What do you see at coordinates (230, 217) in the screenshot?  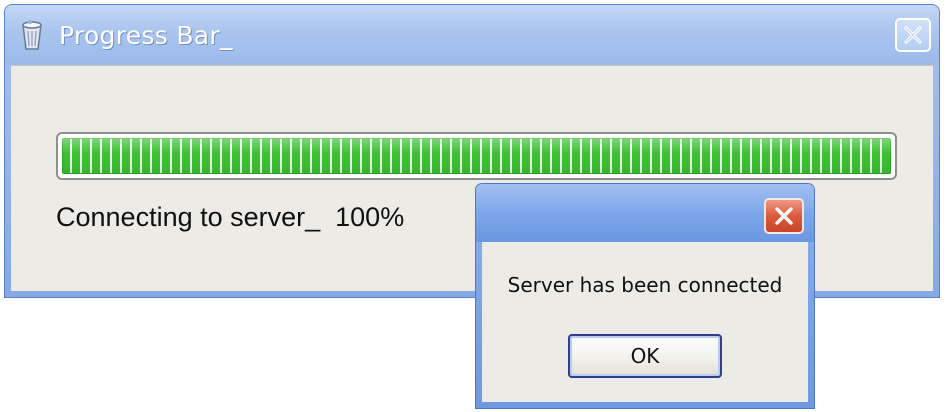 I see `status-text: Connecting to server_ 100%` at bounding box center [230, 217].